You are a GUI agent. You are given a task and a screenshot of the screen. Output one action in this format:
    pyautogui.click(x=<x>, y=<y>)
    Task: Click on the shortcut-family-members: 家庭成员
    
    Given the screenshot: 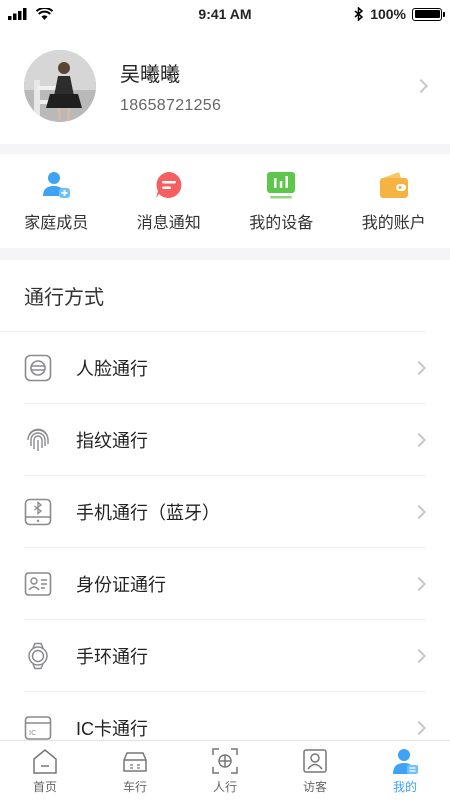 What is the action you would take?
    pyautogui.click(x=56, y=201)
    